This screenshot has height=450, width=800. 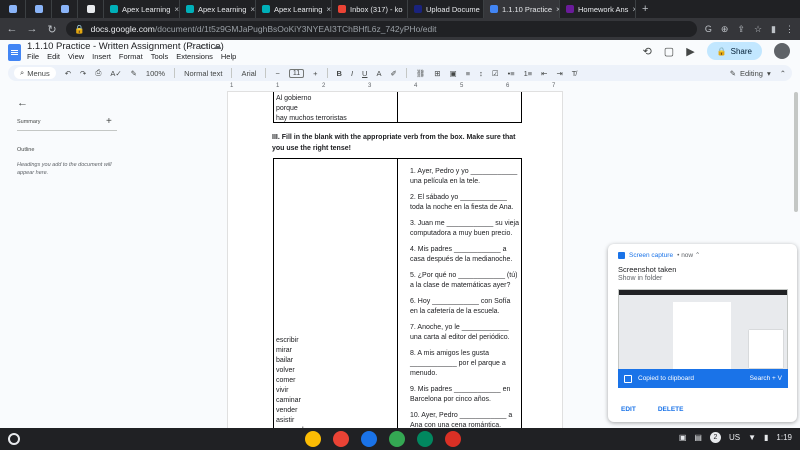 I want to click on highlight-icon: ✐, so click(x=393, y=73).